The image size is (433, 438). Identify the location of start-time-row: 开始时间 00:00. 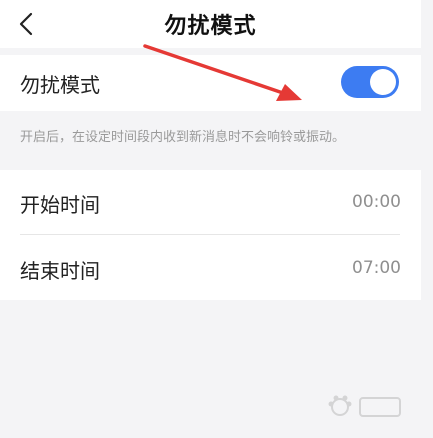
(210, 202).